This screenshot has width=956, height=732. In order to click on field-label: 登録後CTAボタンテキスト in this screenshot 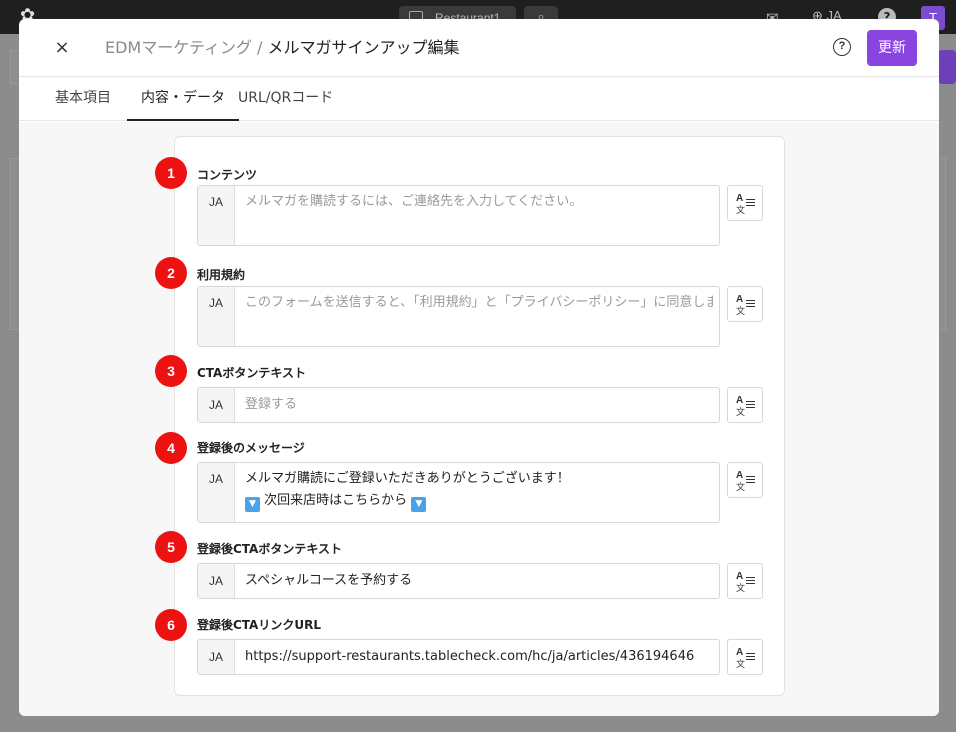, I will do `click(269, 549)`.